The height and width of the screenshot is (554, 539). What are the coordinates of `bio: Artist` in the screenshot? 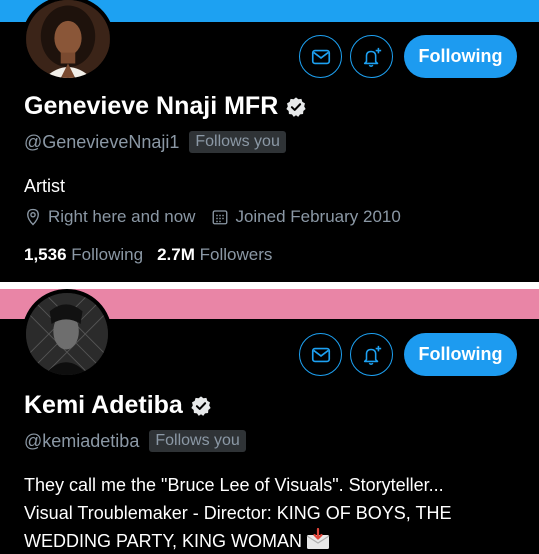 It's located at (44, 186).